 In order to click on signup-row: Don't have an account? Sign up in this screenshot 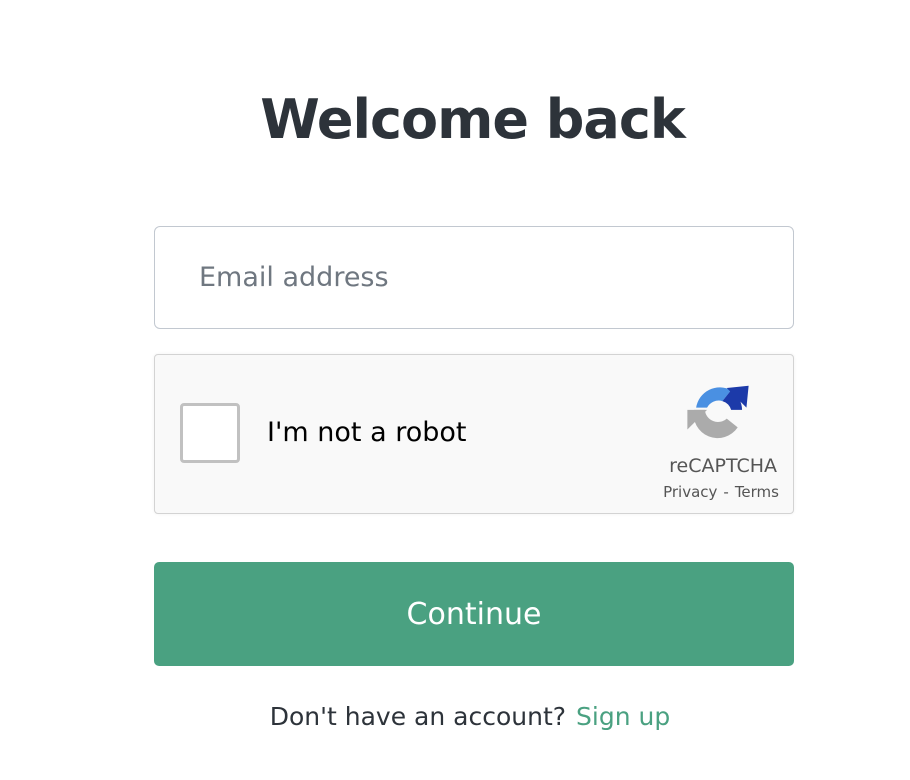, I will do `click(455, 716)`.